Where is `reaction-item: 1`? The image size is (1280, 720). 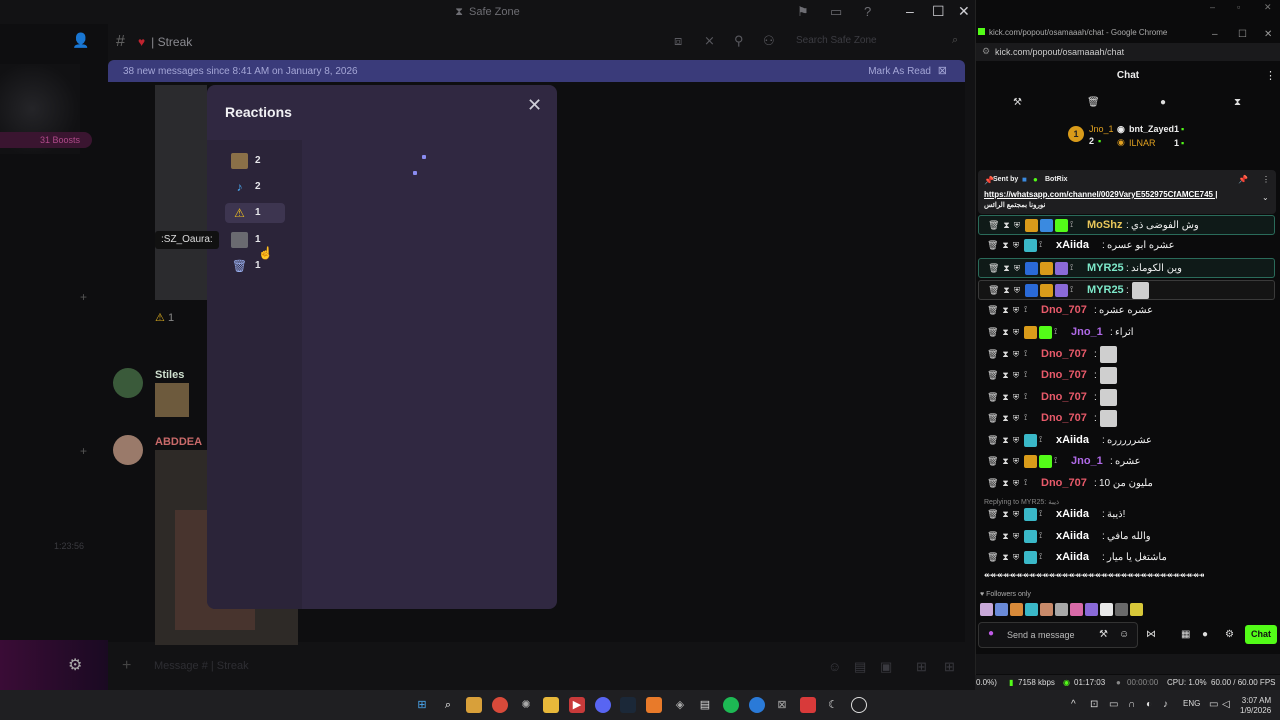
reaction-item: 1 is located at coordinates (255, 240).